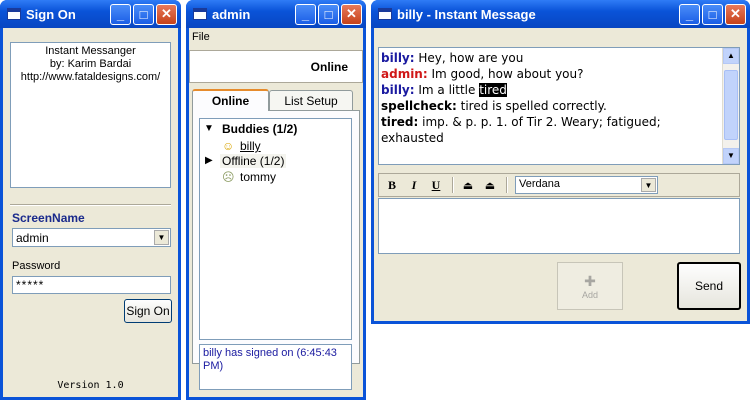 This screenshot has height=400, width=750. I want to click on scroll-up-icon: ▲, so click(731, 56).